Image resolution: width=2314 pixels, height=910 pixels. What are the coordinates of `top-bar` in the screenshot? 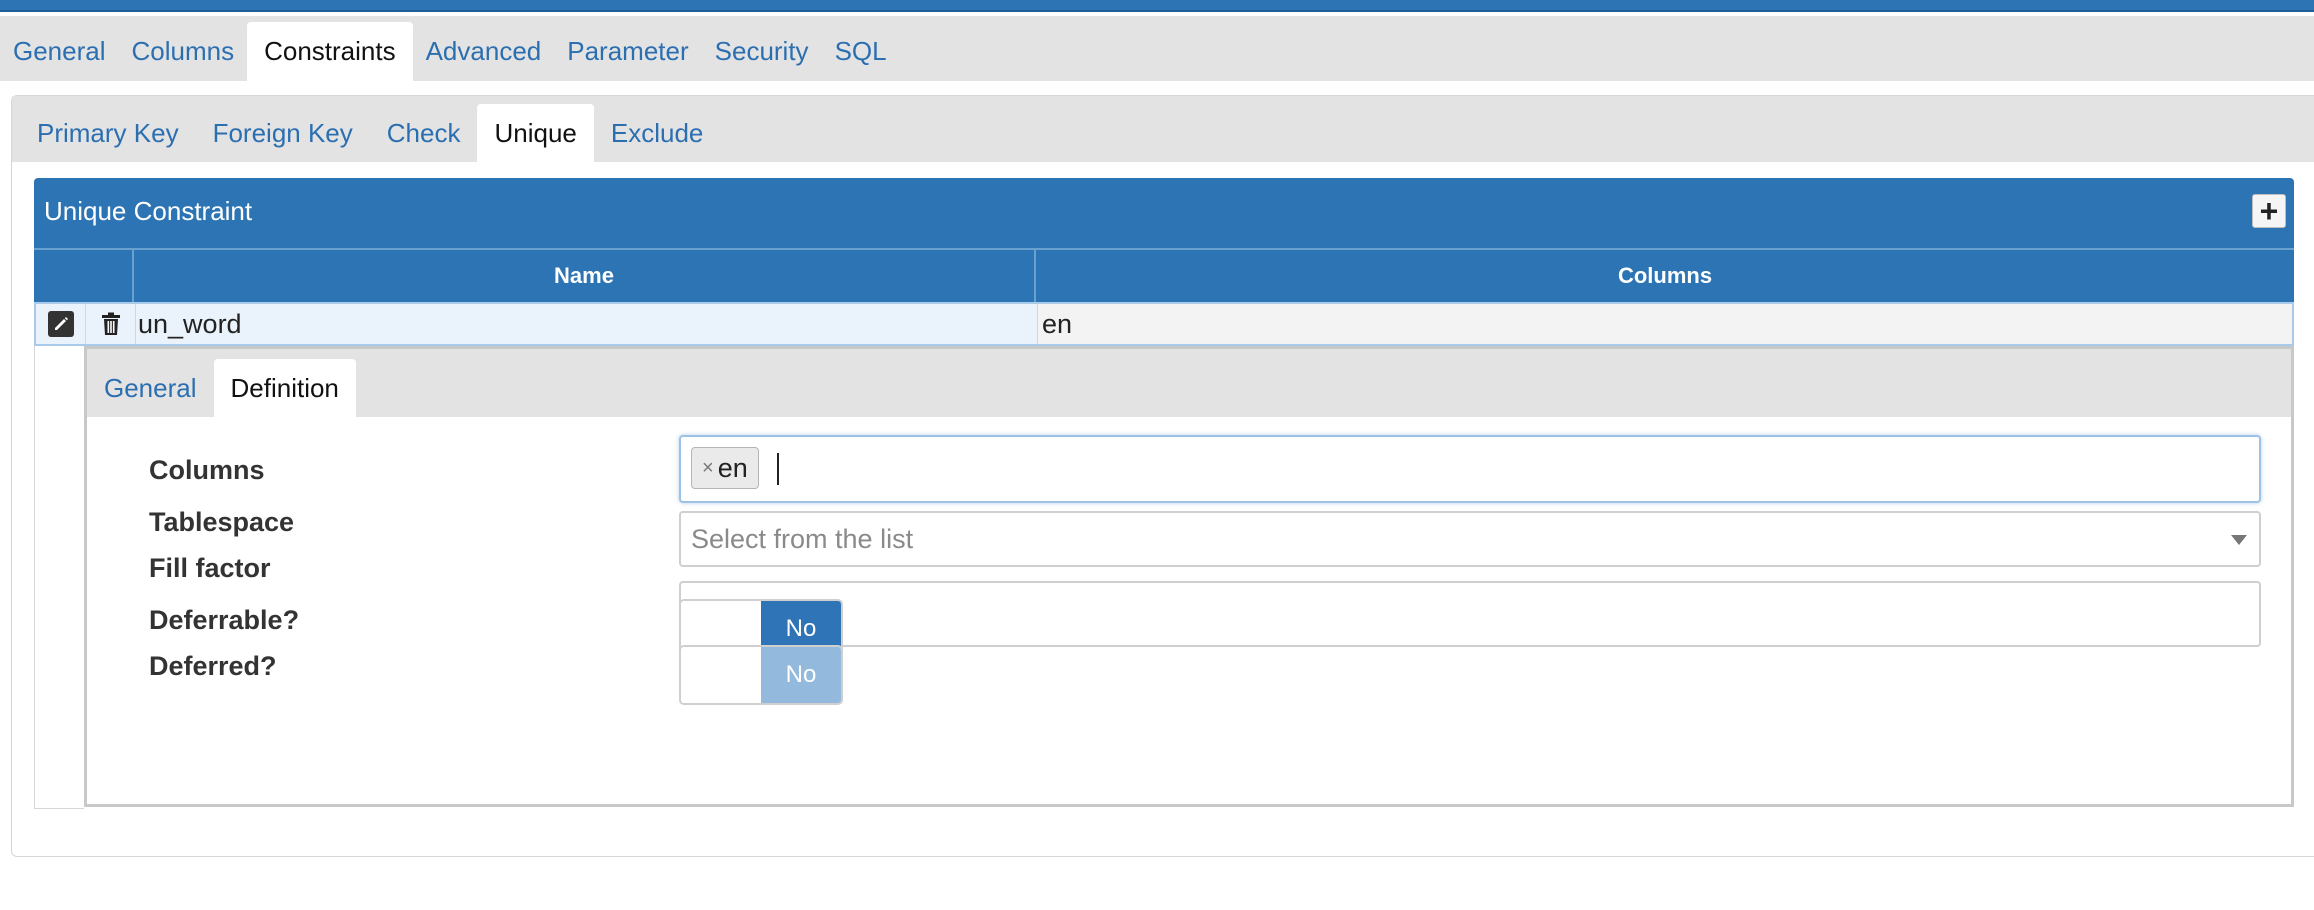 It's located at (1157, 6).